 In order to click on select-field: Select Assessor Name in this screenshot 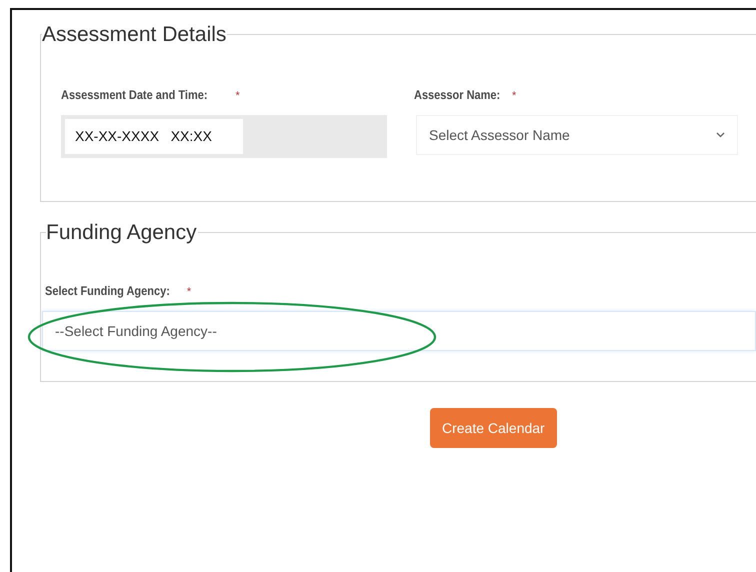, I will do `click(577, 135)`.